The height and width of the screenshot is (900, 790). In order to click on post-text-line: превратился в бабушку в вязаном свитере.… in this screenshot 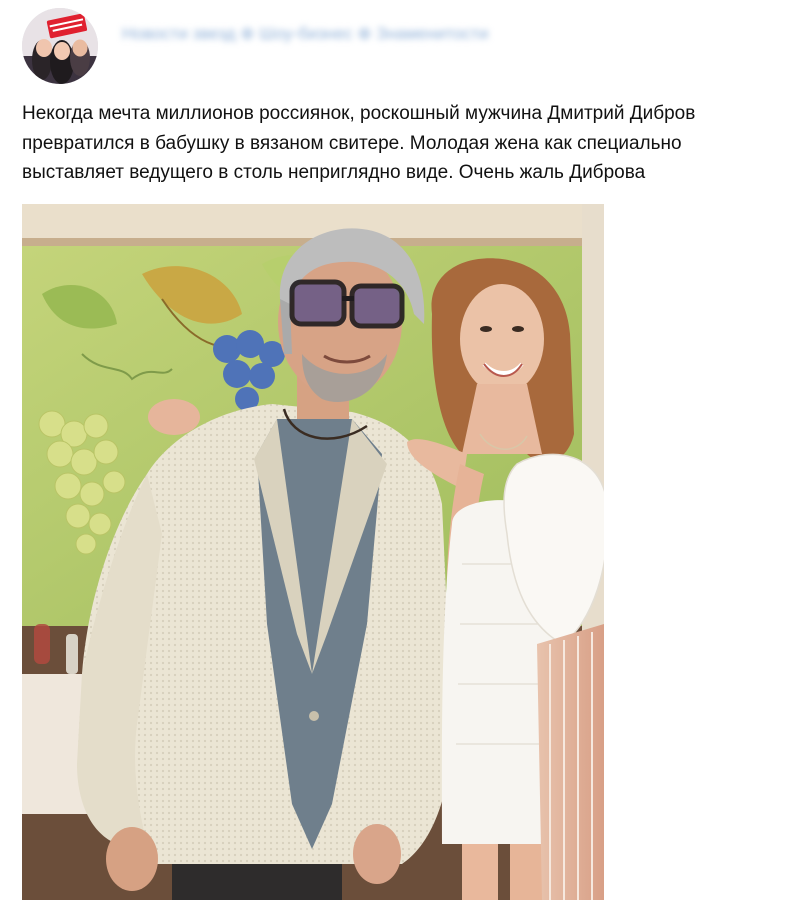, I will do `click(352, 143)`.